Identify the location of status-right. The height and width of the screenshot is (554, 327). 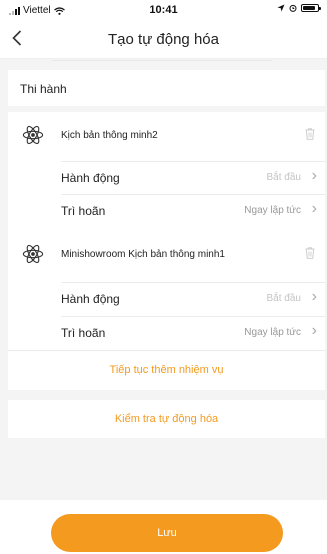
(299, 8).